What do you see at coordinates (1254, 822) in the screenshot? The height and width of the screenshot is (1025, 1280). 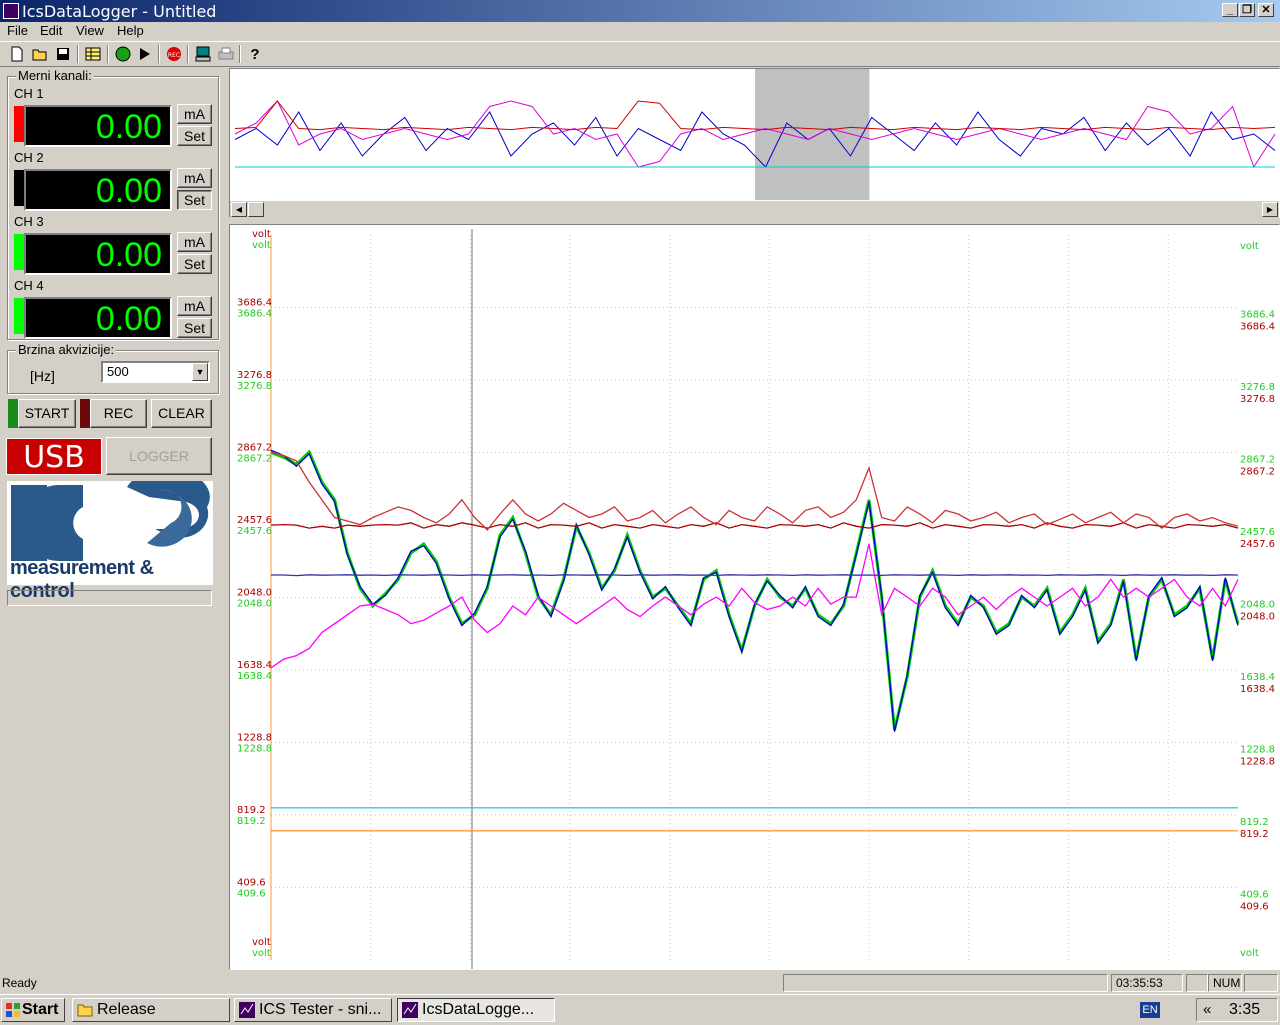 I see `y-tick-label-right: 819.2` at bounding box center [1254, 822].